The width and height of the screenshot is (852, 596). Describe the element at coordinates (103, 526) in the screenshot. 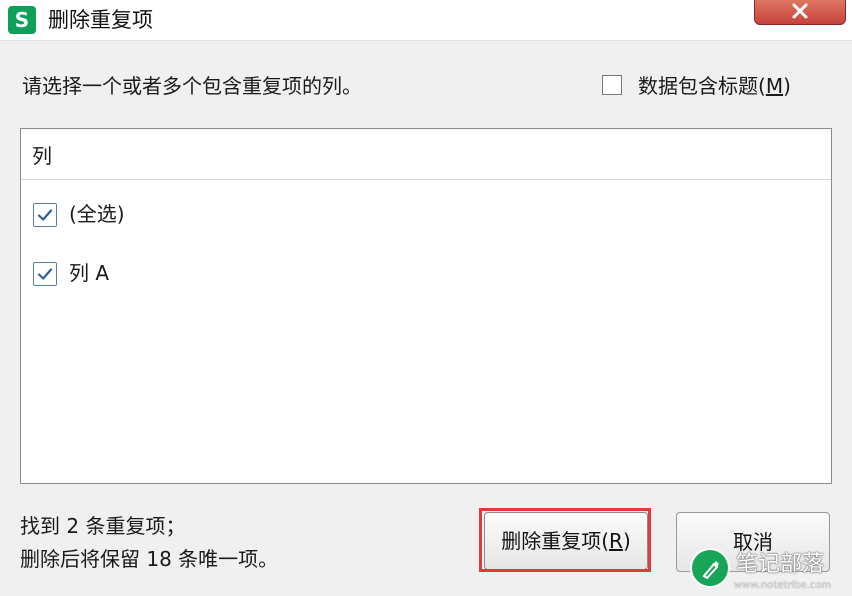

I see `status-duplicates-found: 找到 2 条重复项；` at that location.